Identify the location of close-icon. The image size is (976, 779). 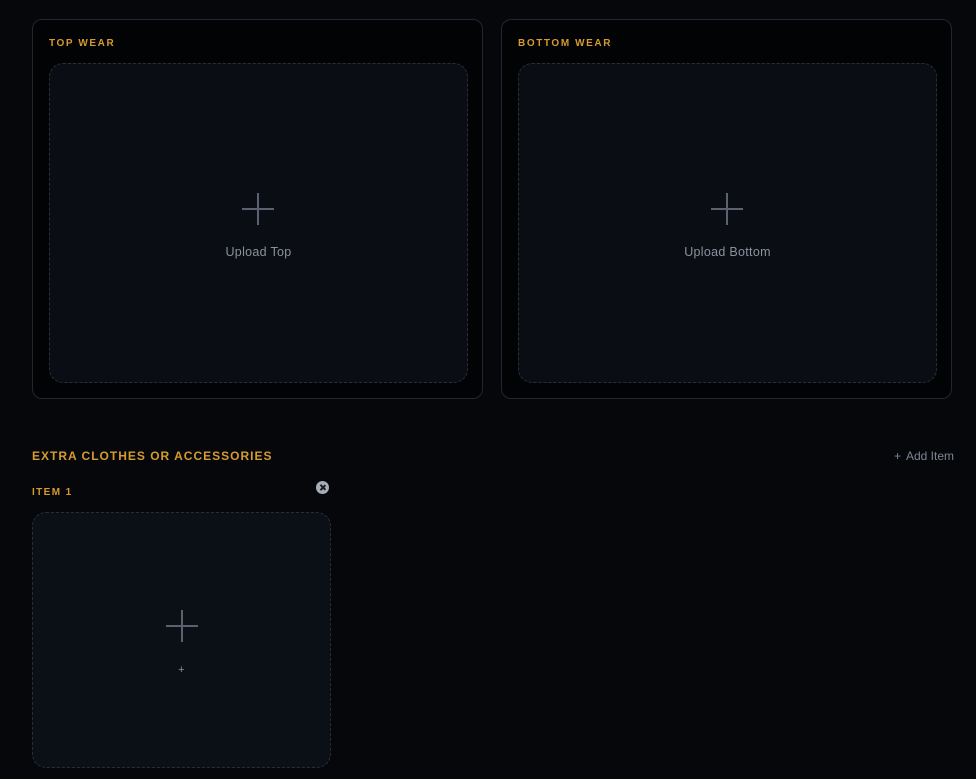
(322, 487).